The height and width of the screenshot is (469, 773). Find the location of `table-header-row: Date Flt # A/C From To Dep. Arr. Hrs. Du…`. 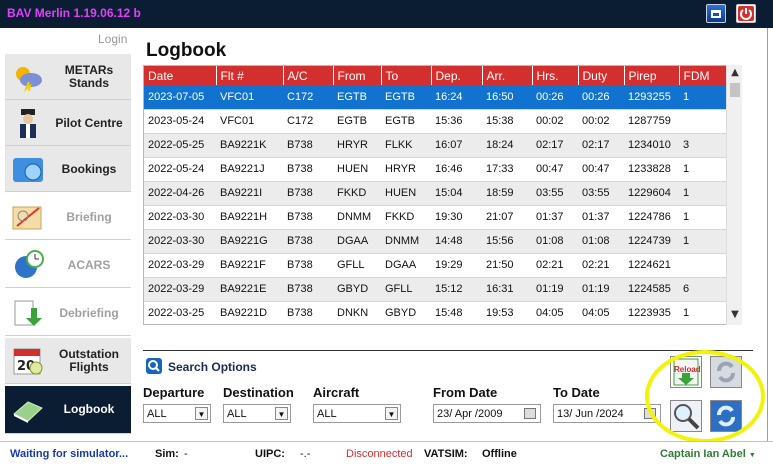

table-header-row: Date Flt # A/C From To Dep. Arr. Hrs. Du… is located at coordinates (436, 75).